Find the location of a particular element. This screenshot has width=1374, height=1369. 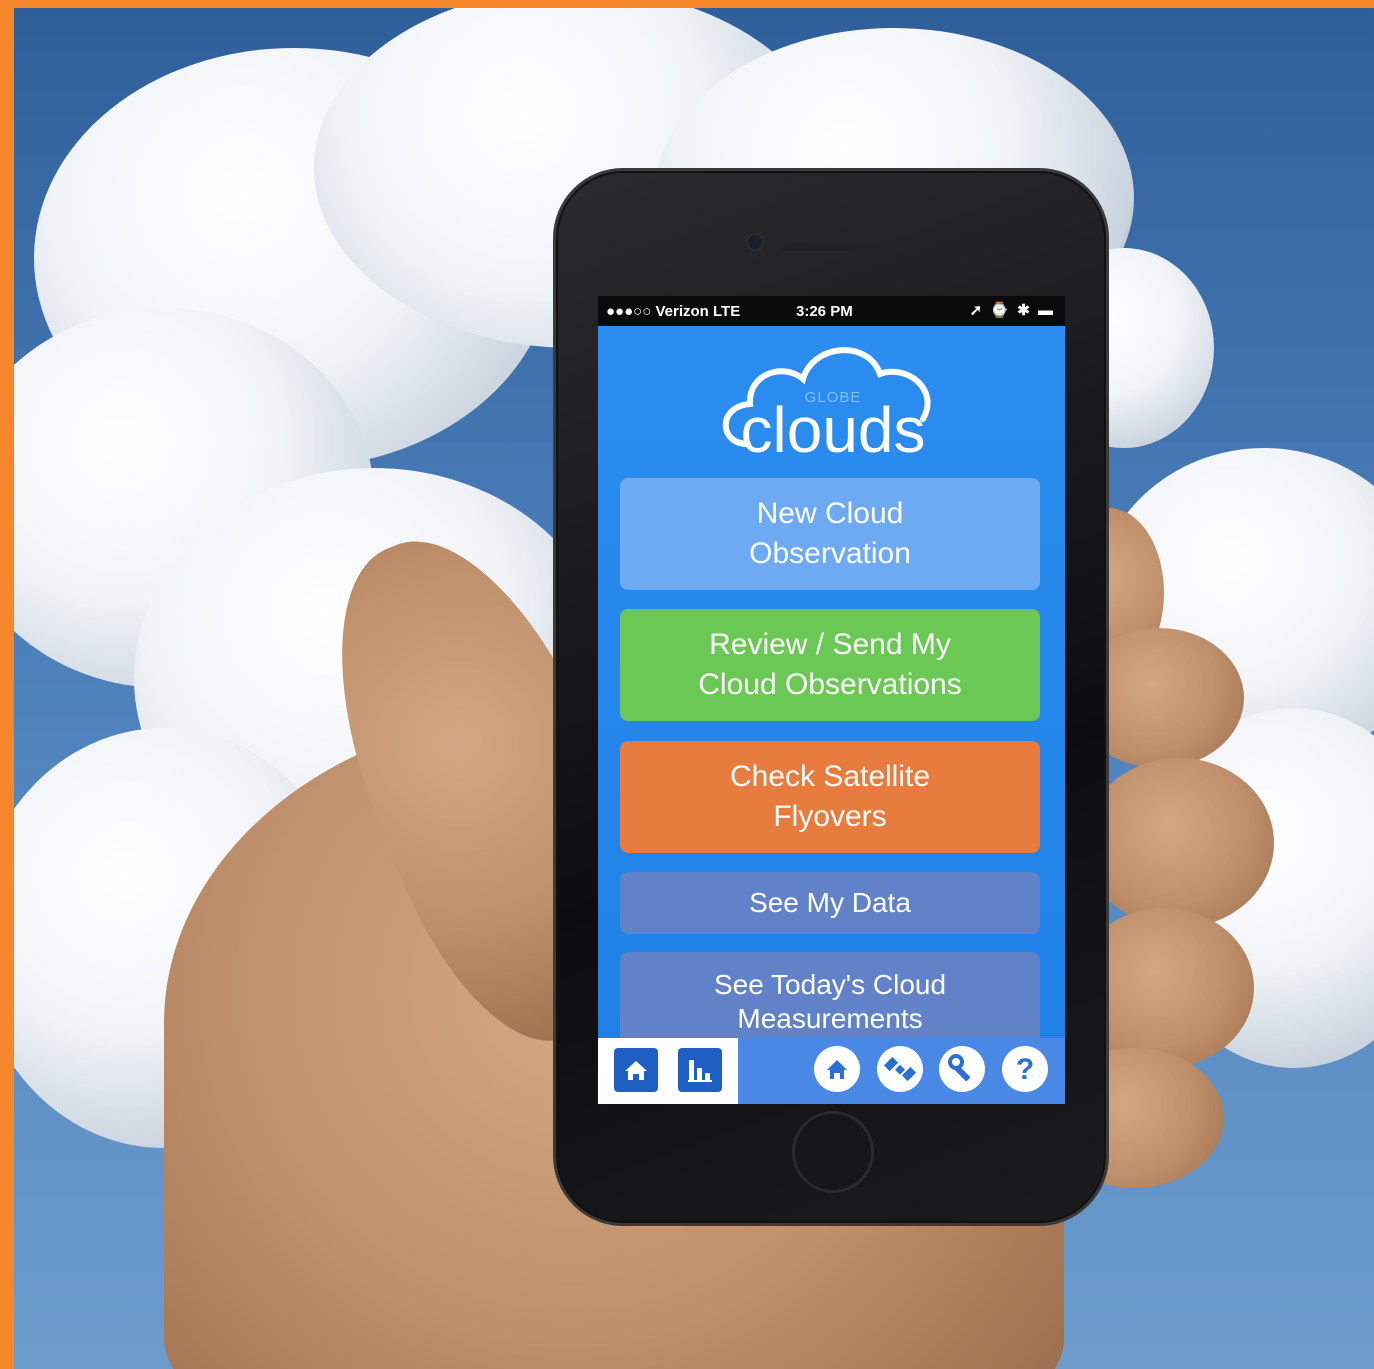

button-label: See My Data is located at coordinates (830, 902).